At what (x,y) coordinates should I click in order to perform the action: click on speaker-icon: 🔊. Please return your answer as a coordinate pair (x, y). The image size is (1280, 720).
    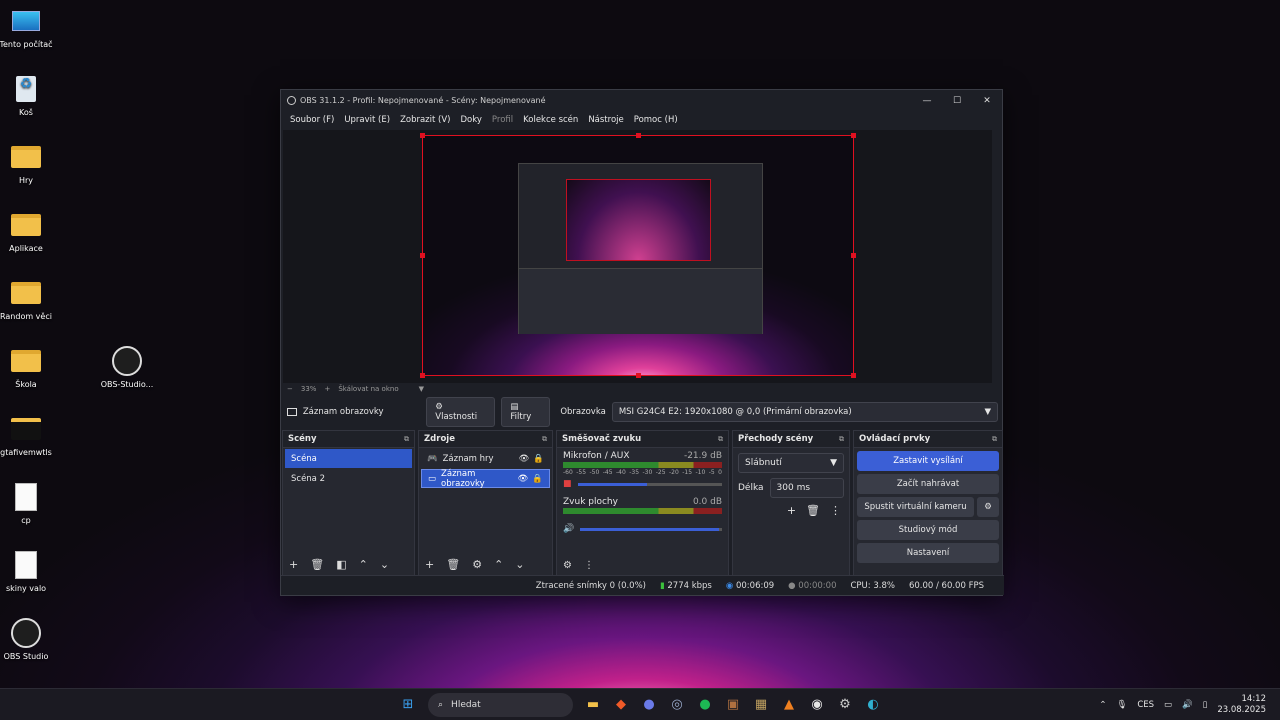
    Looking at the image, I should click on (568, 529).